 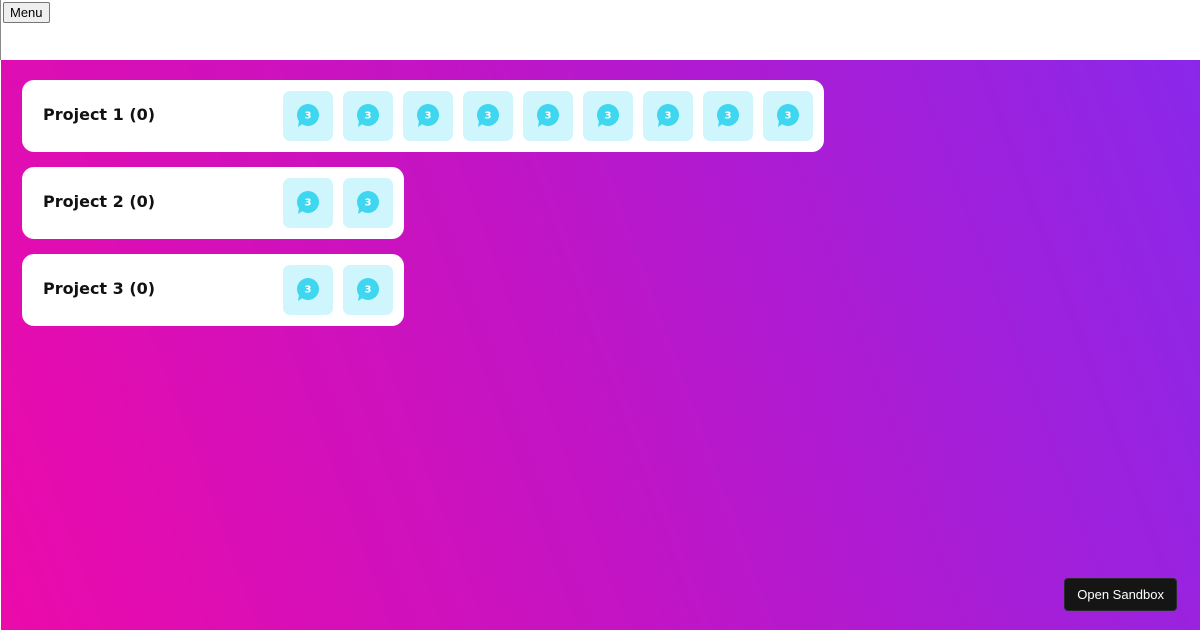 I want to click on project-title: Project 1 (0), so click(x=99, y=114).